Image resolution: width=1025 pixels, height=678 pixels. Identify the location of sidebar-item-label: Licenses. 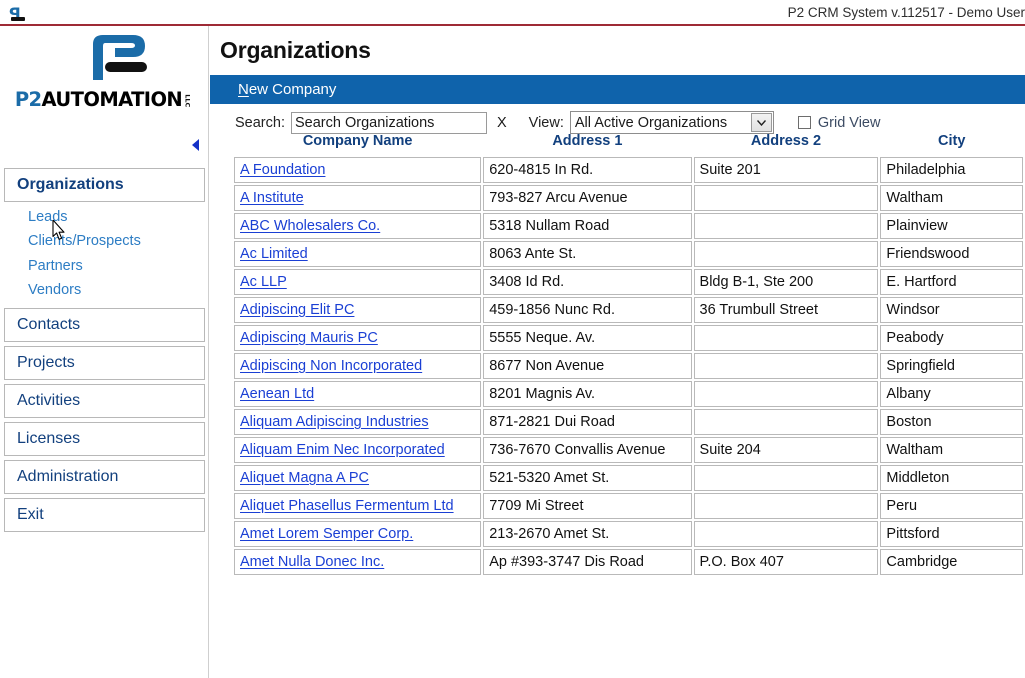
(49, 439).